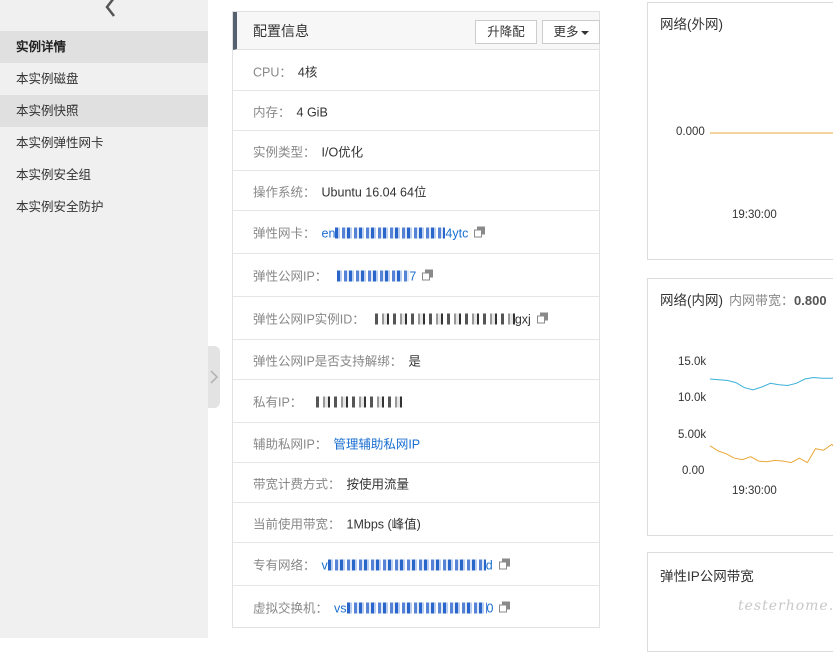  I want to click on elastic-nic-link-suffix: 4ytc, so click(456, 234).